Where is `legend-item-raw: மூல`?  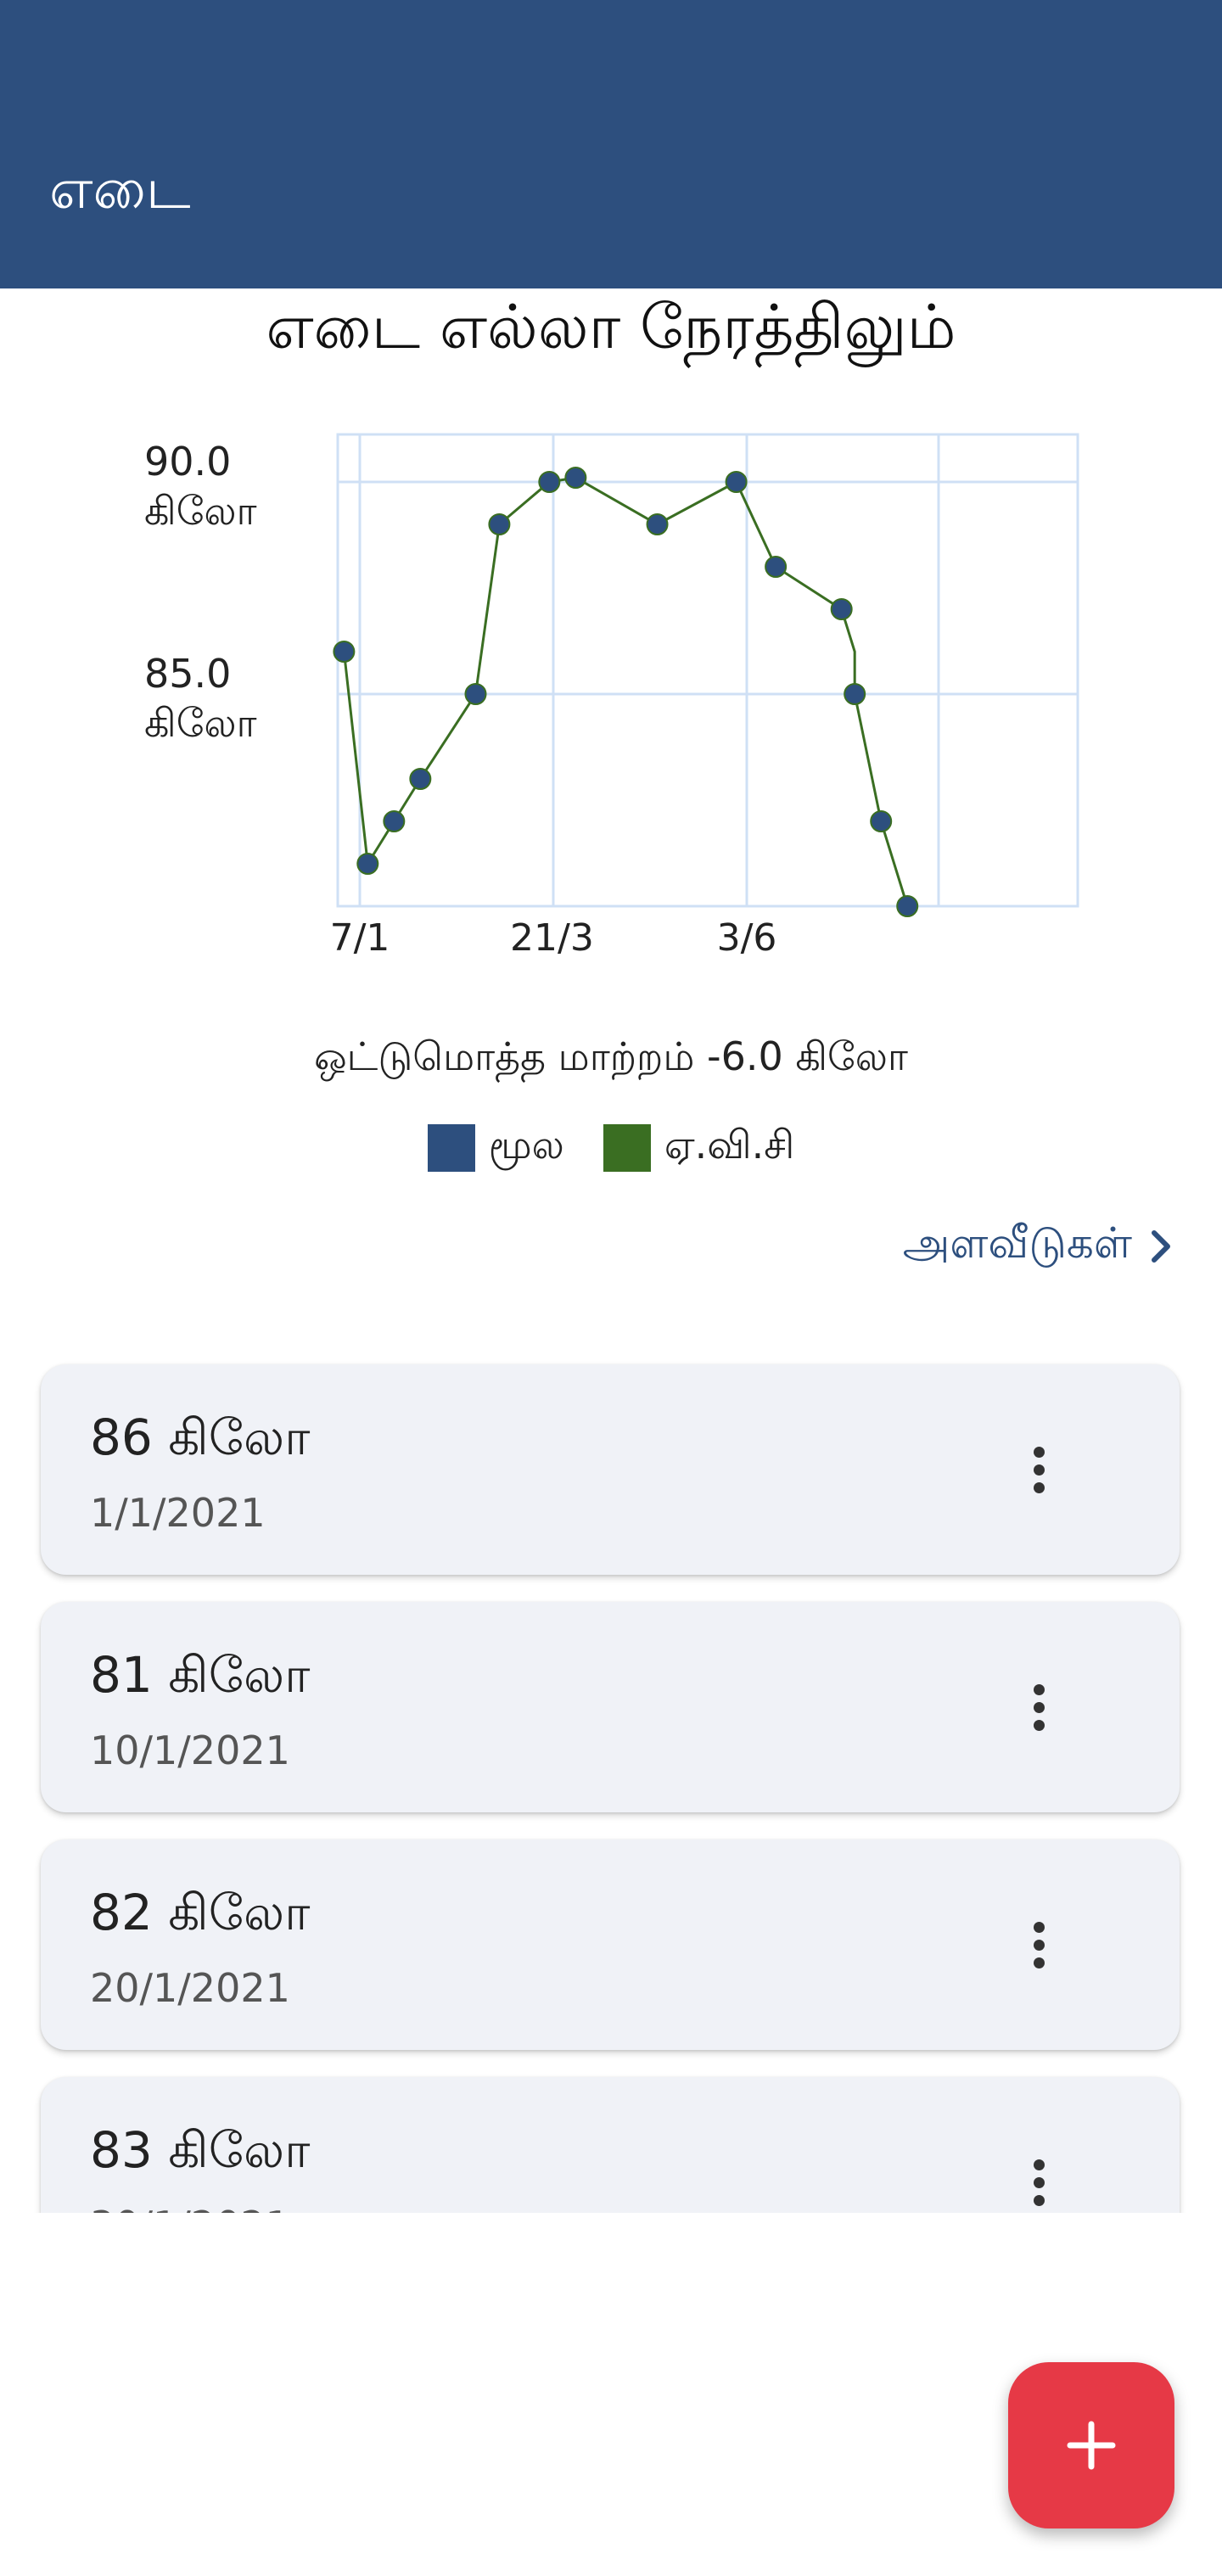
legend-item-raw: மூல is located at coordinates (495, 1147).